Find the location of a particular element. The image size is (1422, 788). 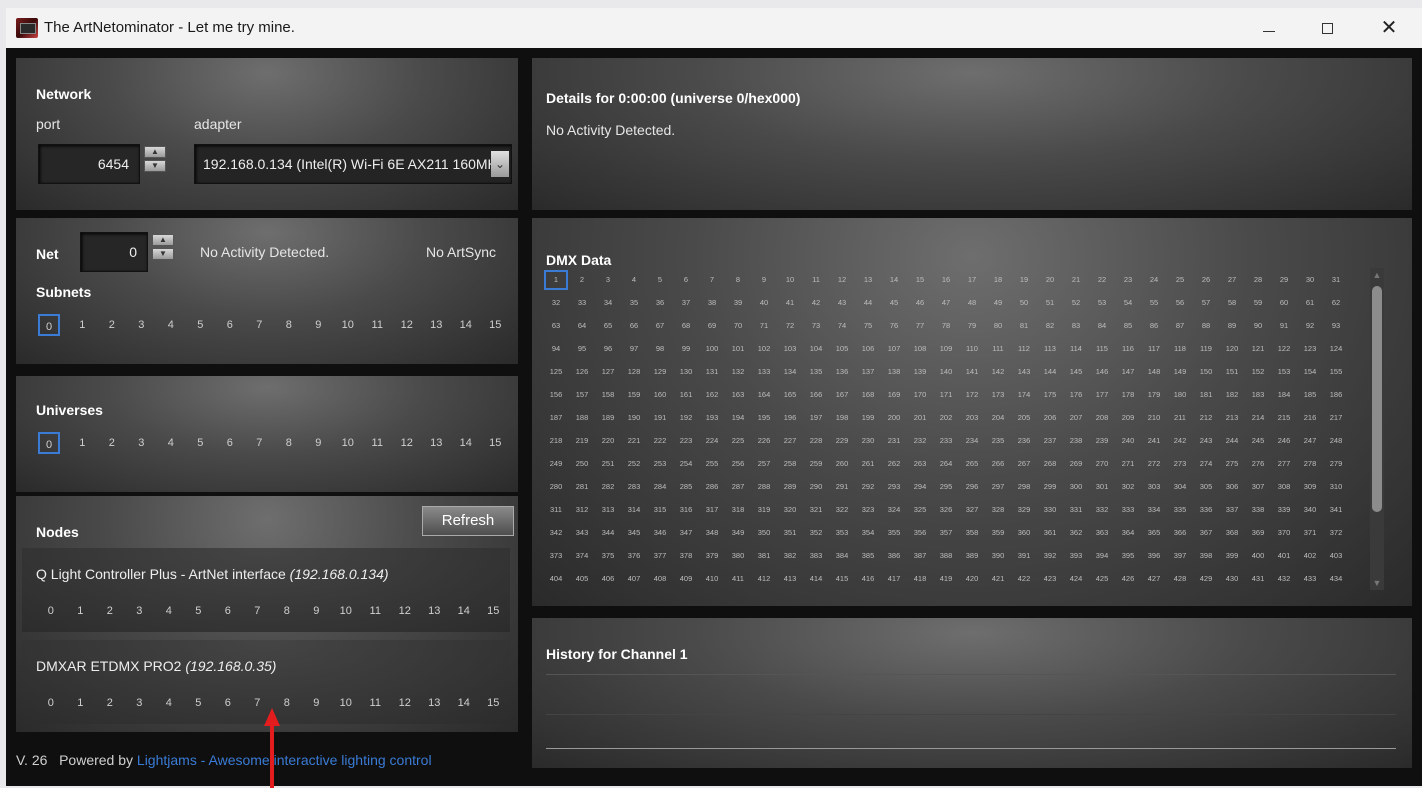

dmx-channel-294: 294 is located at coordinates (920, 487).